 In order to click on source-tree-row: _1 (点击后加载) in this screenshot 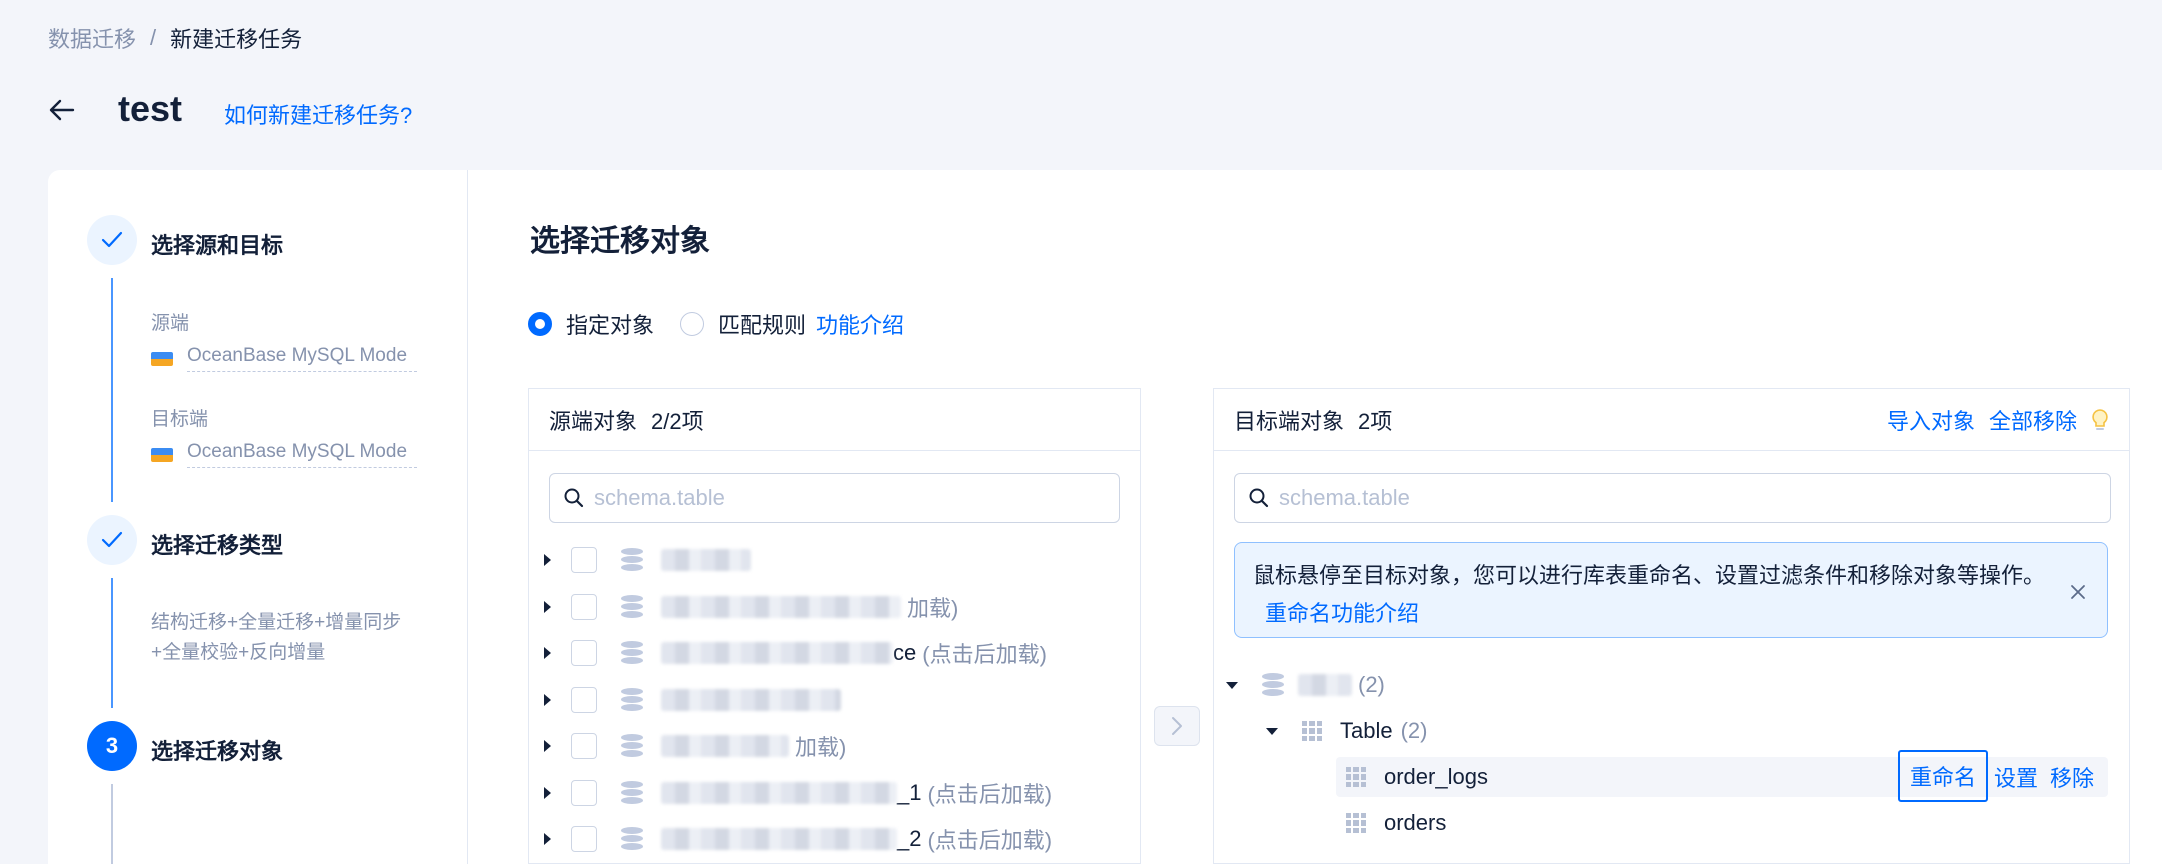, I will do `click(798, 793)`.